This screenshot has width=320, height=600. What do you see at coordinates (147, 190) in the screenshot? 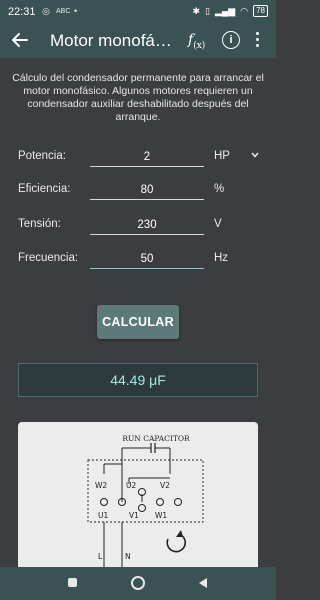
I see `efficiency-input` at bounding box center [147, 190].